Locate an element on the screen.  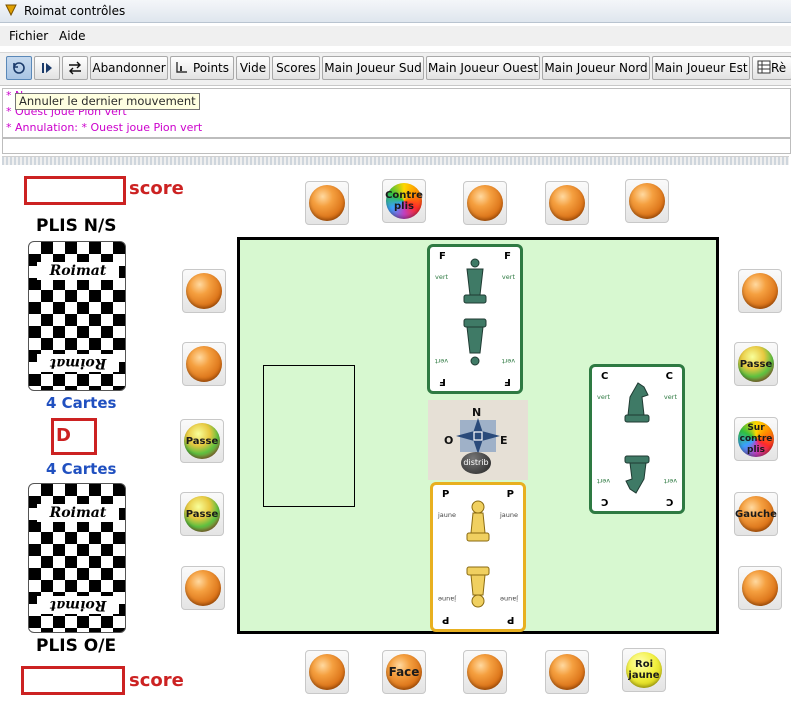
contre-plis-button: Contre plis is located at coordinates (404, 201).